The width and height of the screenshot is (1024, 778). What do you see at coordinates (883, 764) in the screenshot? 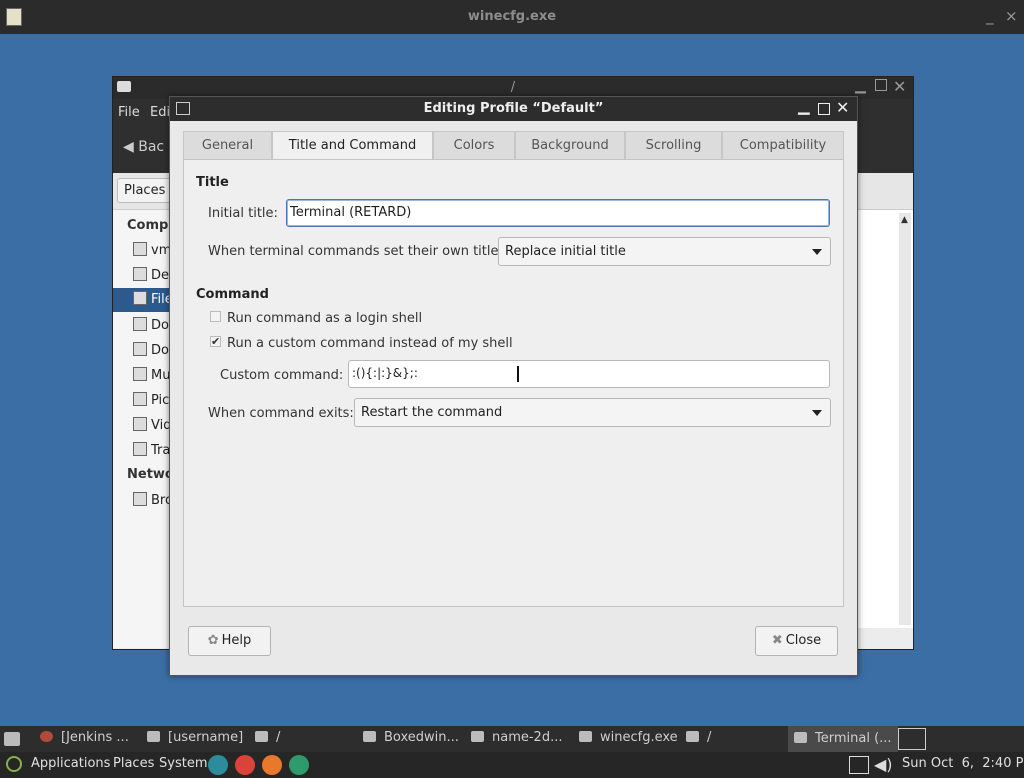
I see `volume-icon: ◀)` at bounding box center [883, 764].